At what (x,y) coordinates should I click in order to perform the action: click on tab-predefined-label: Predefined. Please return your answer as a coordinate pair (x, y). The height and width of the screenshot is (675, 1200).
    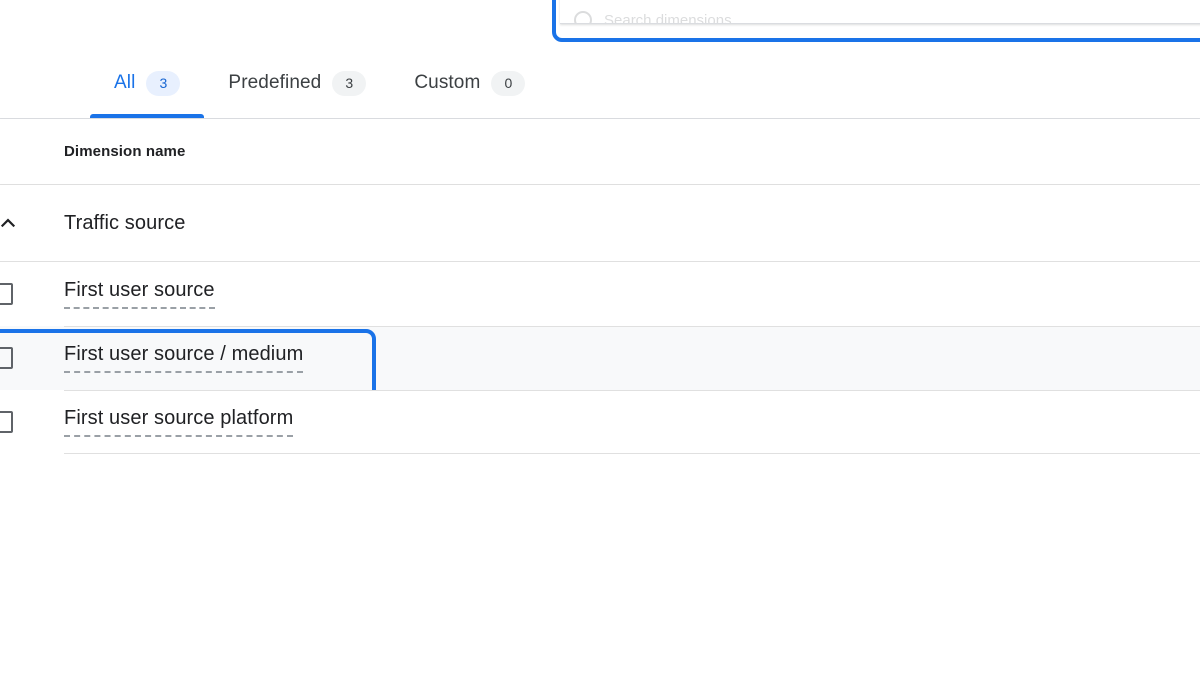
    Looking at the image, I should click on (275, 82).